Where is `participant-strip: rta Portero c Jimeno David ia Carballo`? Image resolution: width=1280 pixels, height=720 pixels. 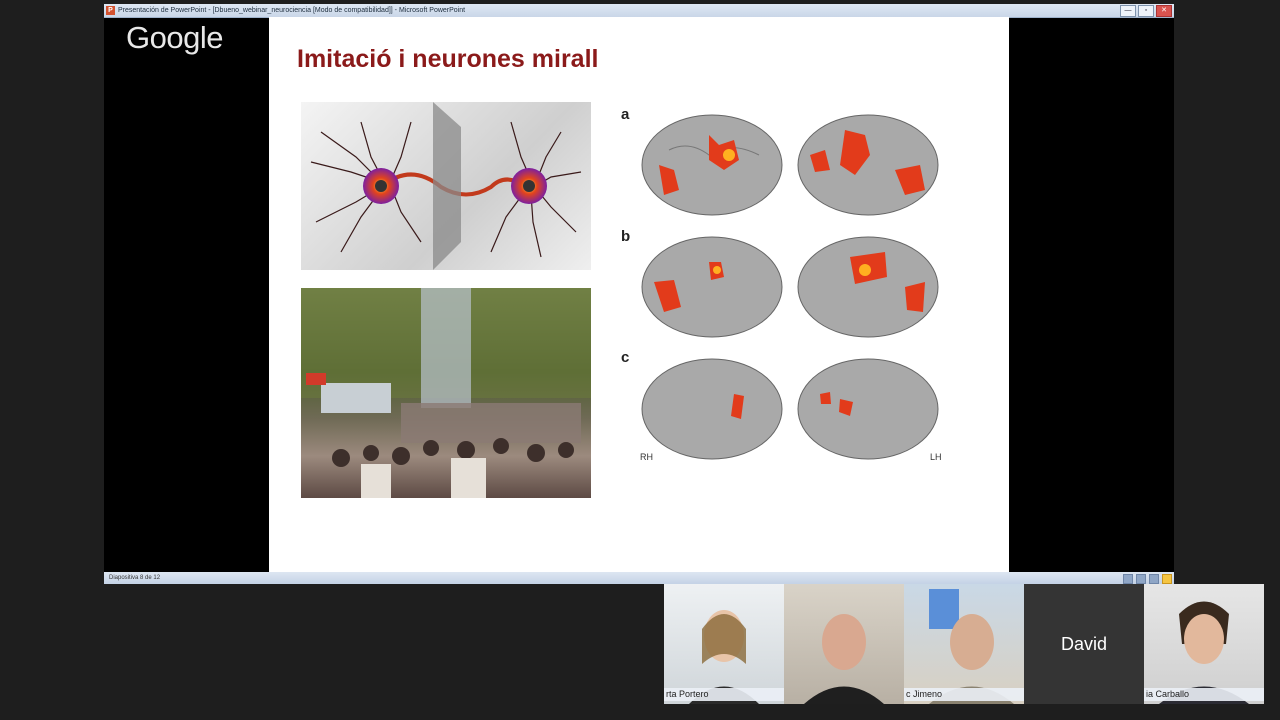
participant-strip: rta Portero c Jimeno David ia Carballo is located at coordinates (964, 644).